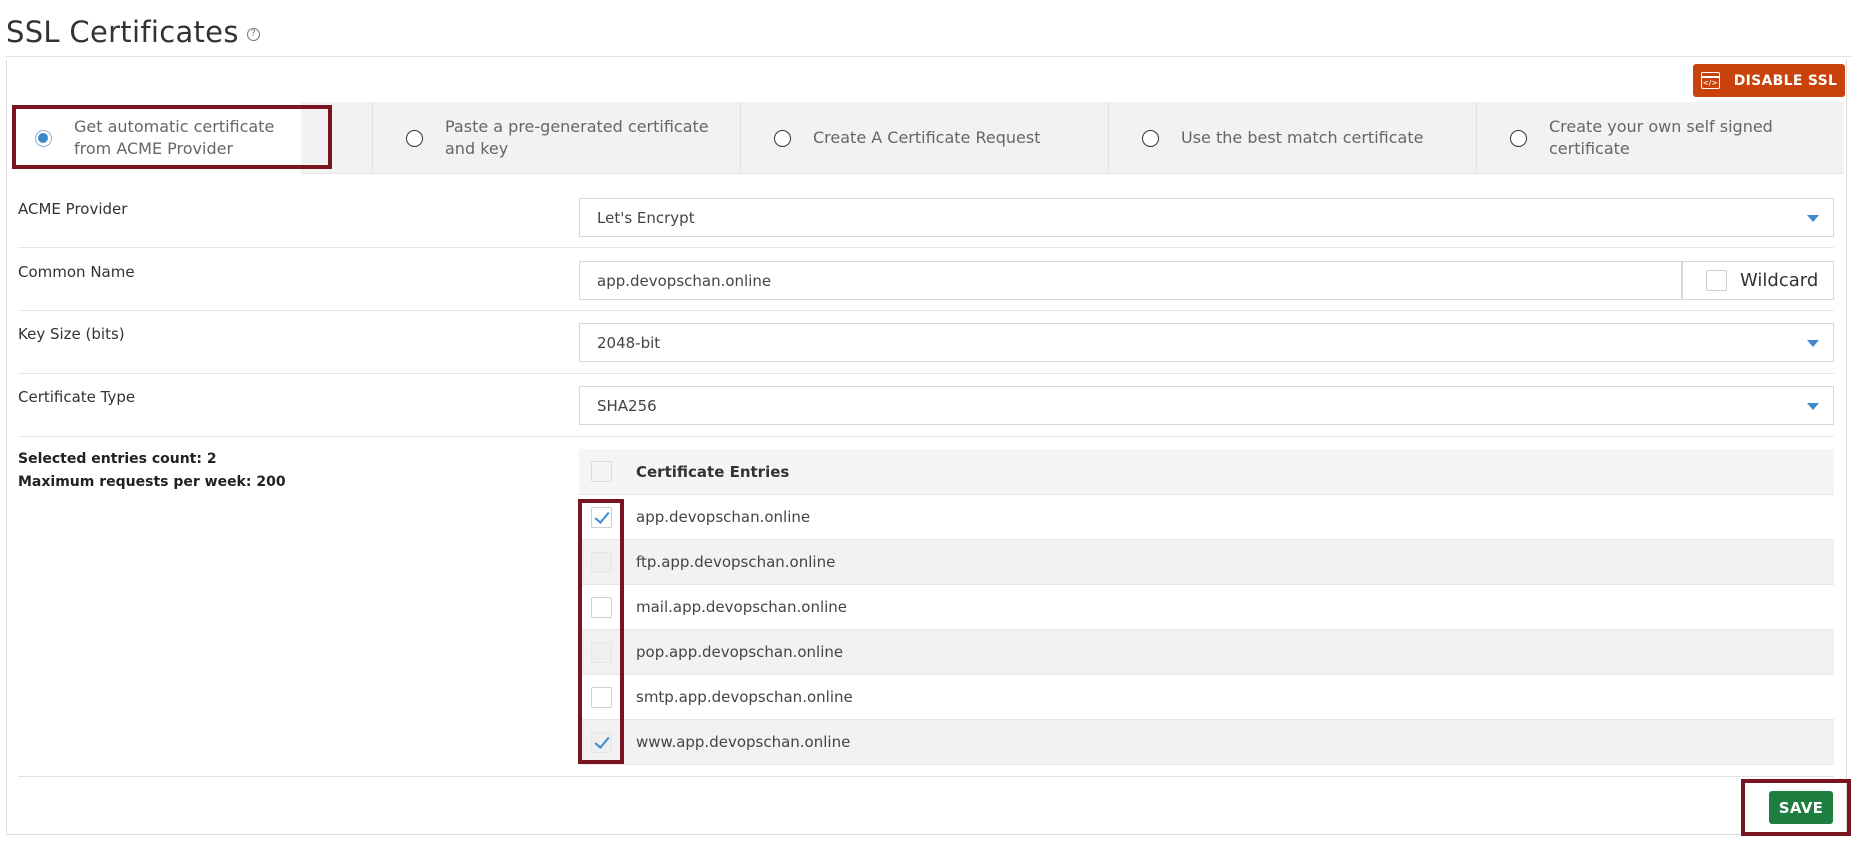 The width and height of the screenshot is (1871, 853). Describe the element at coordinates (77, 397) in the screenshot. I see `certificate-type-label: Certificate Type` at that location.